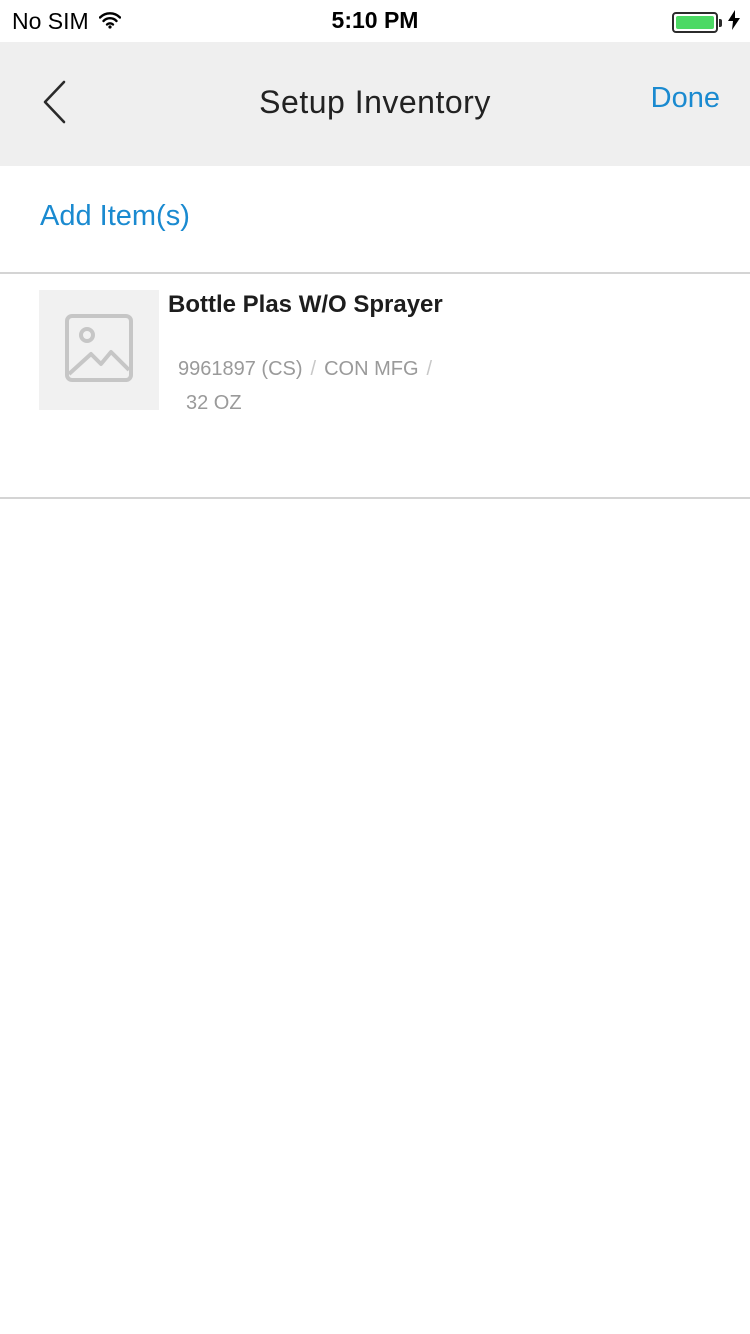 The image size is (750, 1334). I want to click on product-meta: 9961897 (CS) / CON MFG /, so click(309, 369).